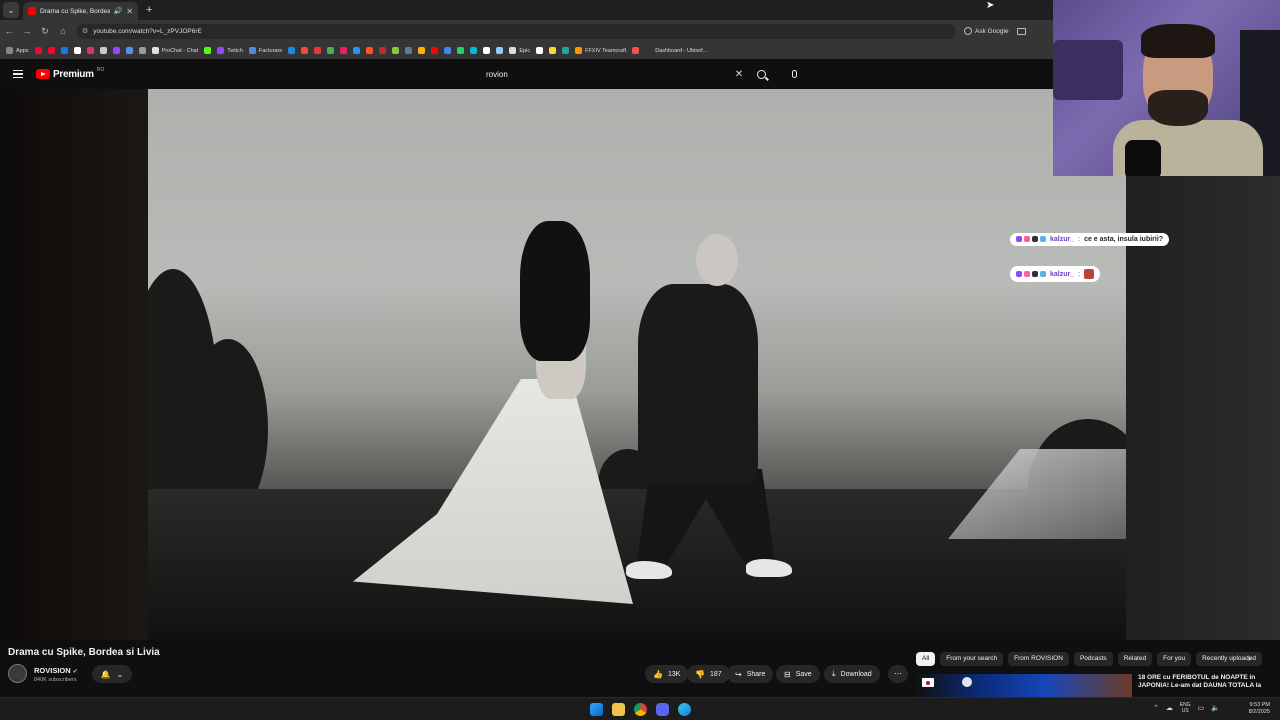 This screenshot has height=720, width=1280. I want to click on youtube-logo: Premium RO, so click(70, 73).